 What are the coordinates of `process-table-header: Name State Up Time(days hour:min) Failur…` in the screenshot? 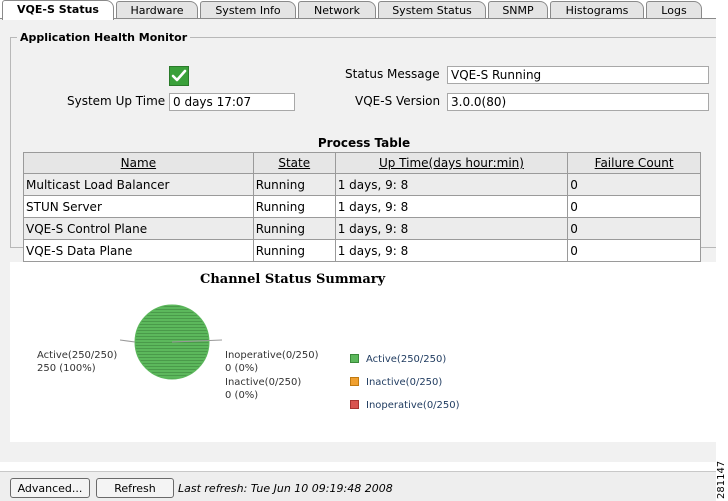 It's located at (362, 163).